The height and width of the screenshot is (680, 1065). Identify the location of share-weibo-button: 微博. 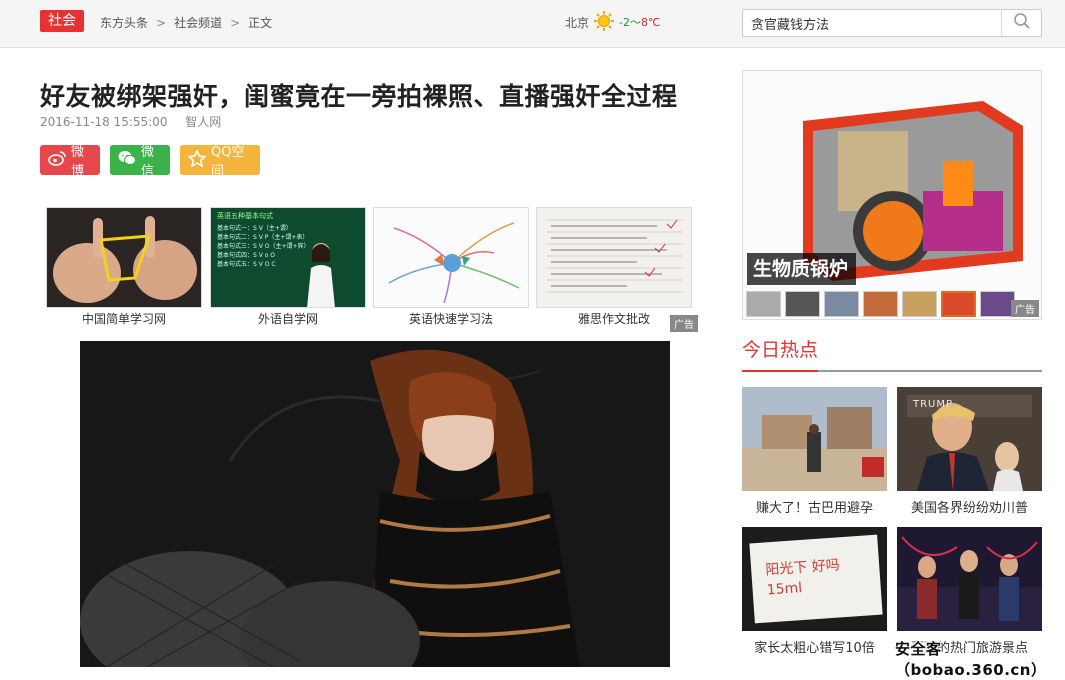
(70, 162).